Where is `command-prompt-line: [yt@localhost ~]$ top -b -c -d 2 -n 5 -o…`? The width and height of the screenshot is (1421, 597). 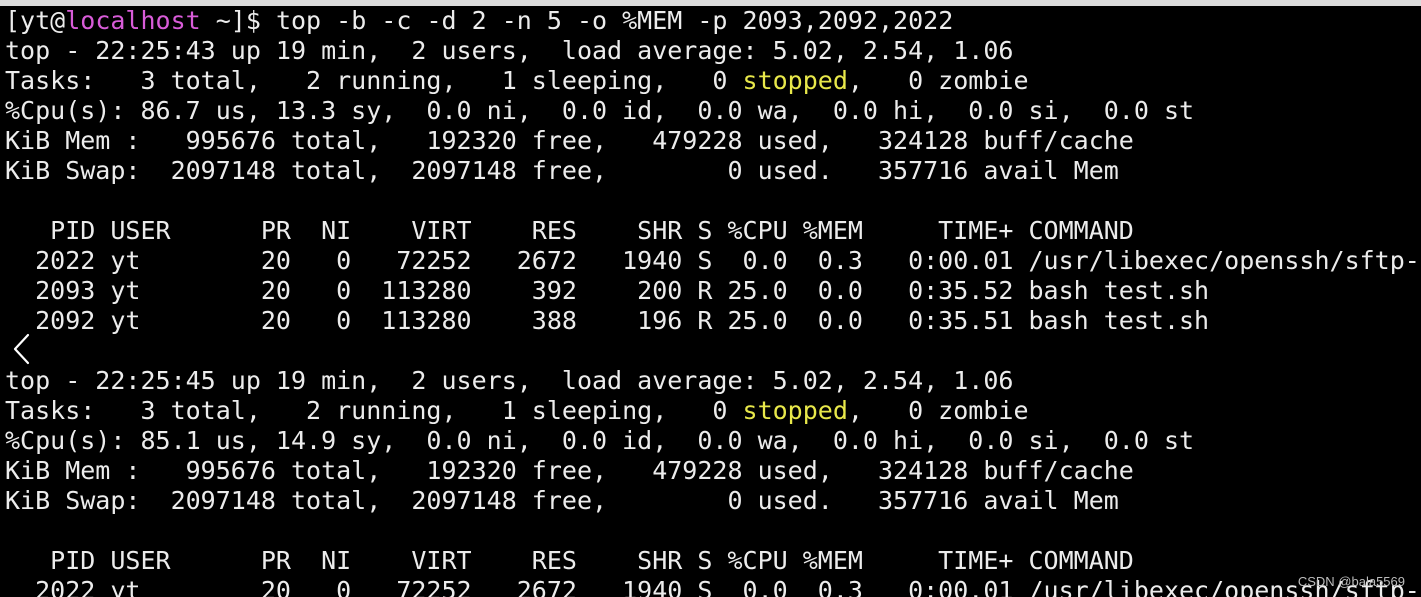 command-prompt-line: [yt@localhost ~]$ top -b -c -d 2 -n 5 -o… is located at coordinates (713, 21).